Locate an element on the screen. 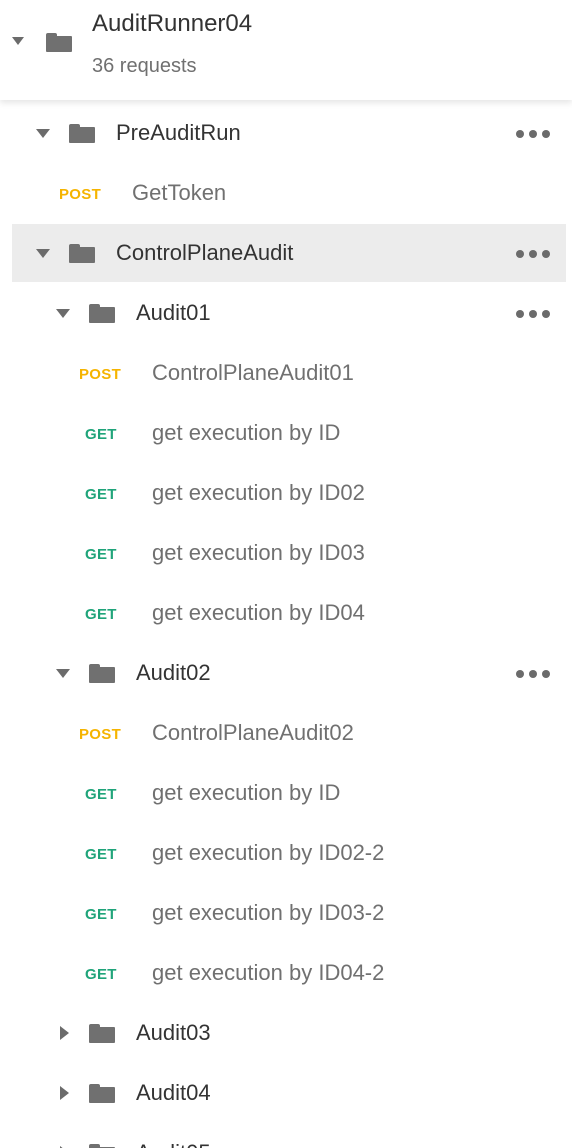  request-row: GET get execution by ID02-2 is located at coordinates (289, 853).